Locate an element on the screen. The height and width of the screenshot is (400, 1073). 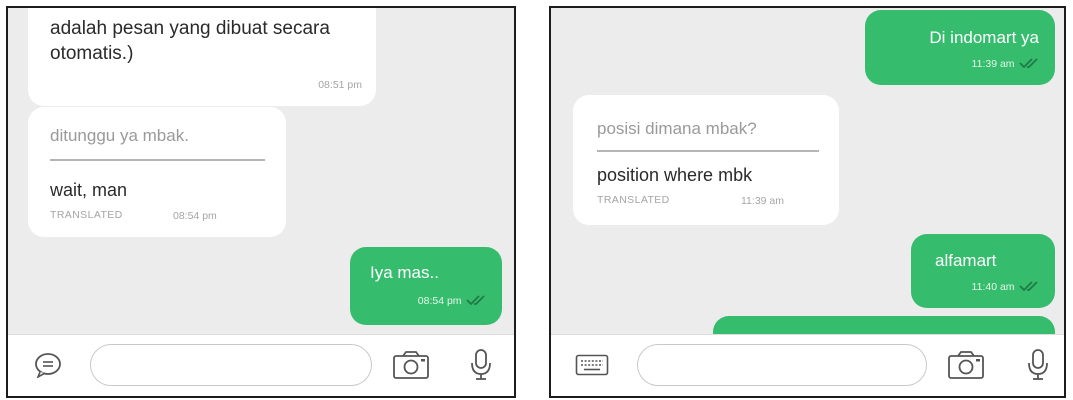
original-text: ditunggu ya mbak. is located at coordinates (119, 135).